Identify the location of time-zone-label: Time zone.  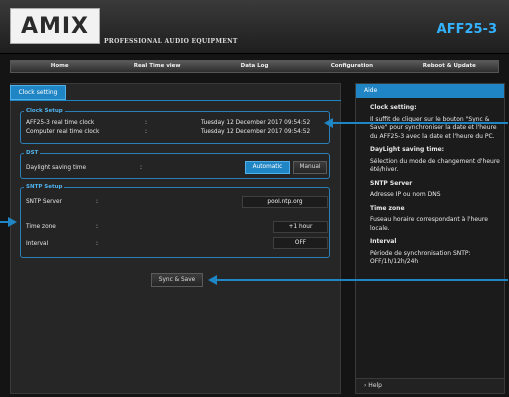
(41, 227).